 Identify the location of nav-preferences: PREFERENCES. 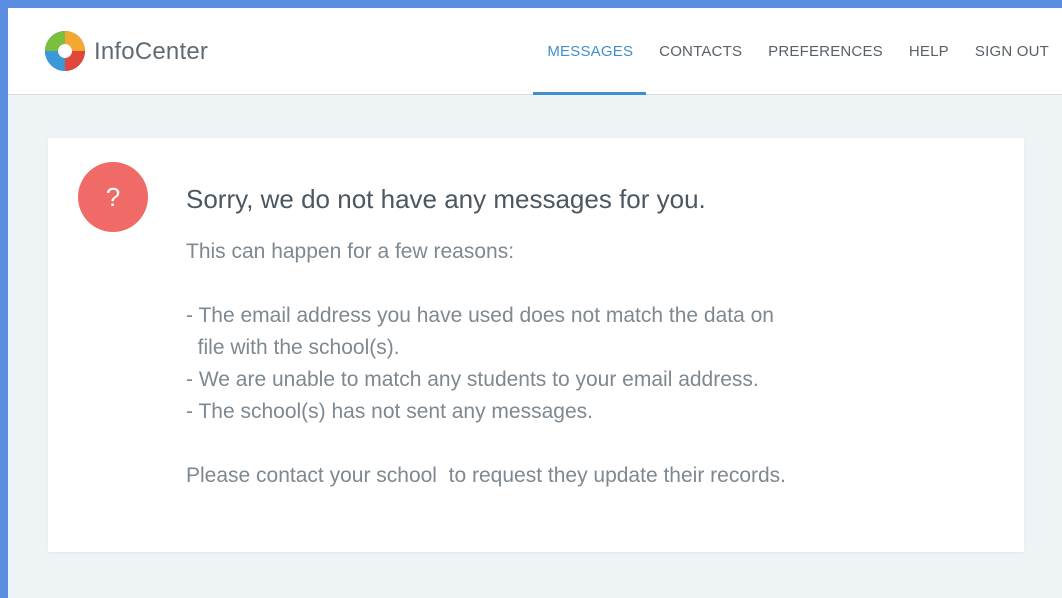
(825, 51).